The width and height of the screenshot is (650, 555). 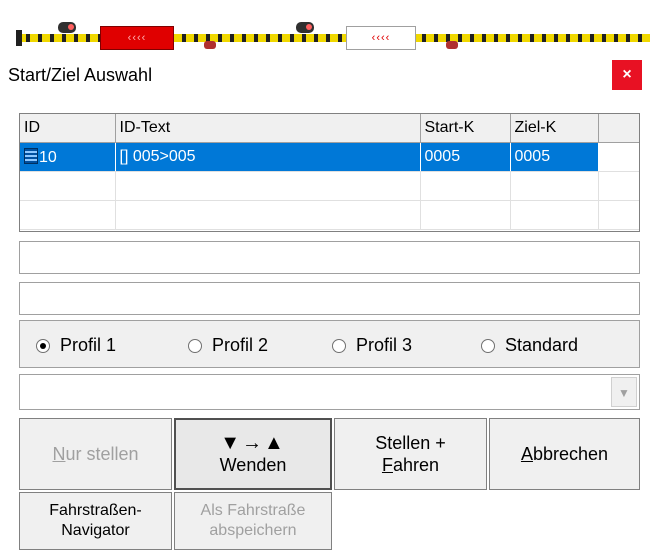 I want to click on track-diagram: ‹‹‹‹ ‹‹‹‹, so click(x=325, y=27).